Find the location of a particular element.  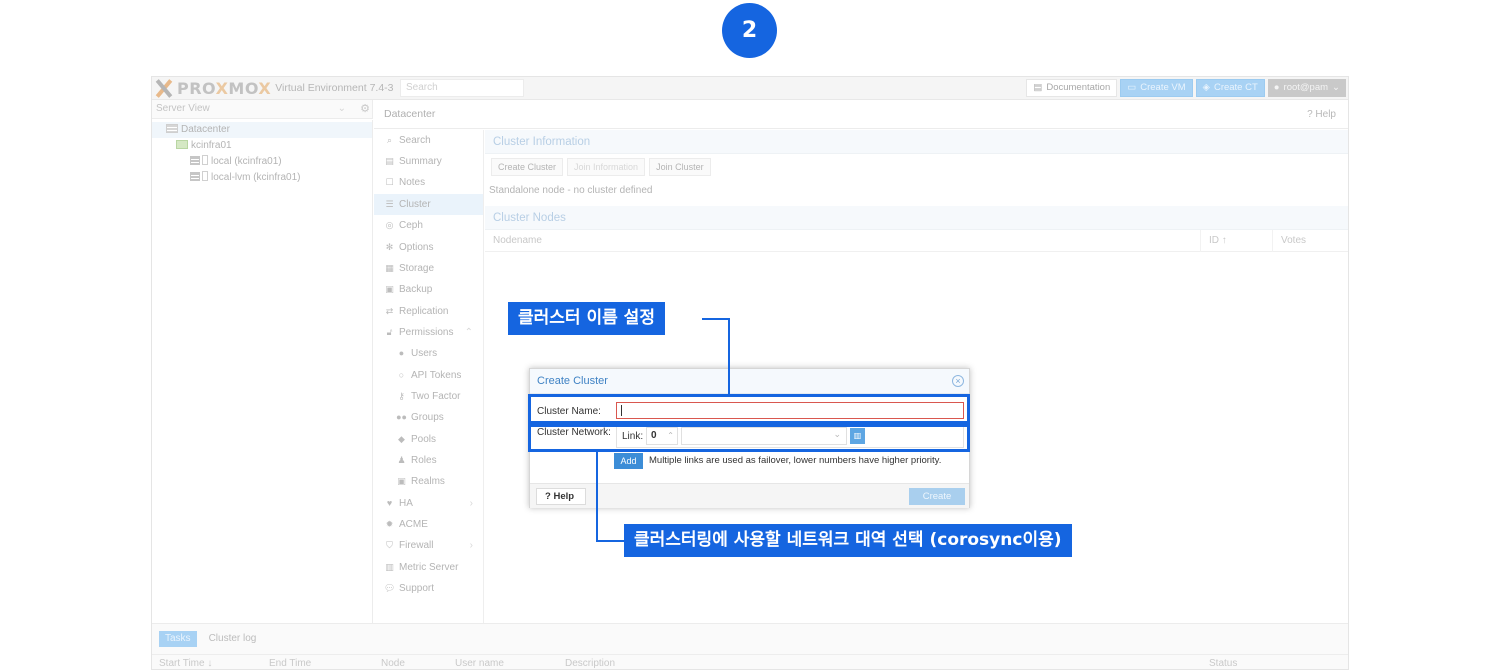

user-menu-button: ● root@pam ⌄ is located at coordinates (1306, 88).